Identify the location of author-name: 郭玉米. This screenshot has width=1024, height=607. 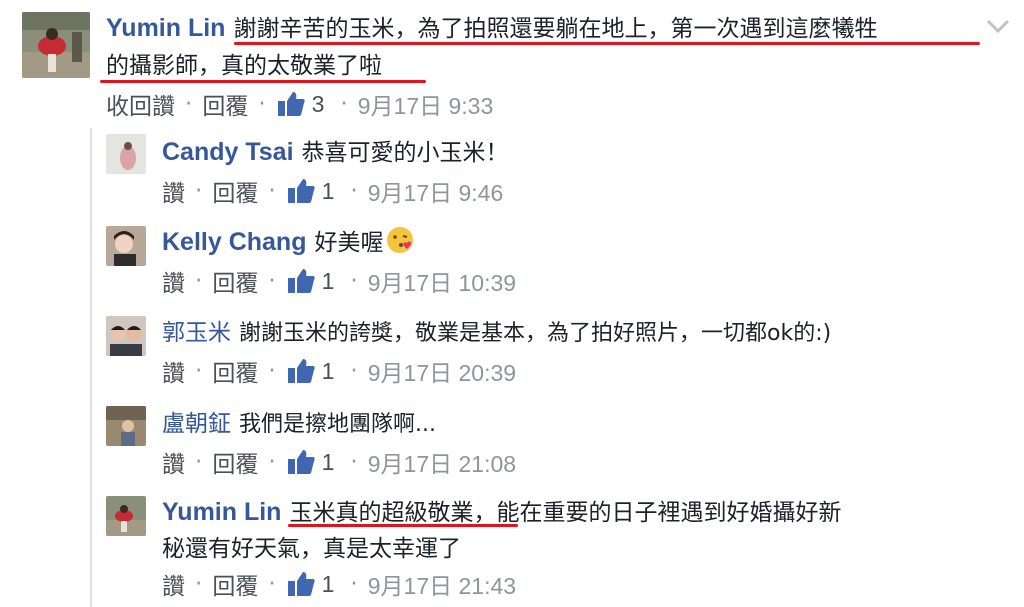
(196, 332).